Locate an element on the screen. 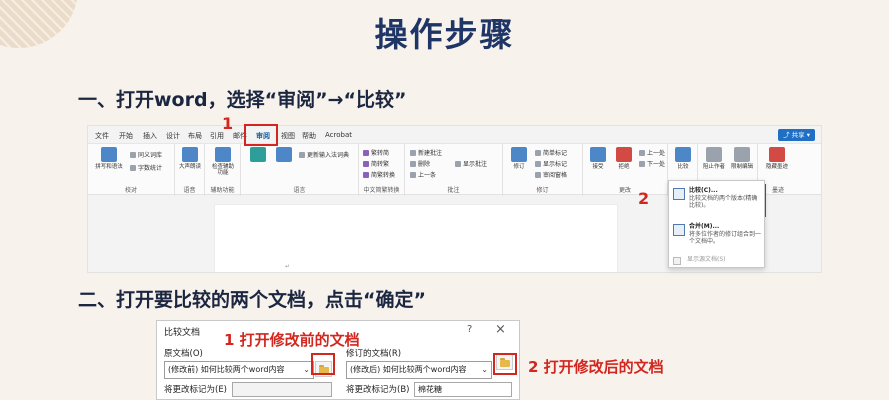 The height and width of the screenshot is (400, 889). tab-acrobat: Acrobat is located at coordinates (338, 135).